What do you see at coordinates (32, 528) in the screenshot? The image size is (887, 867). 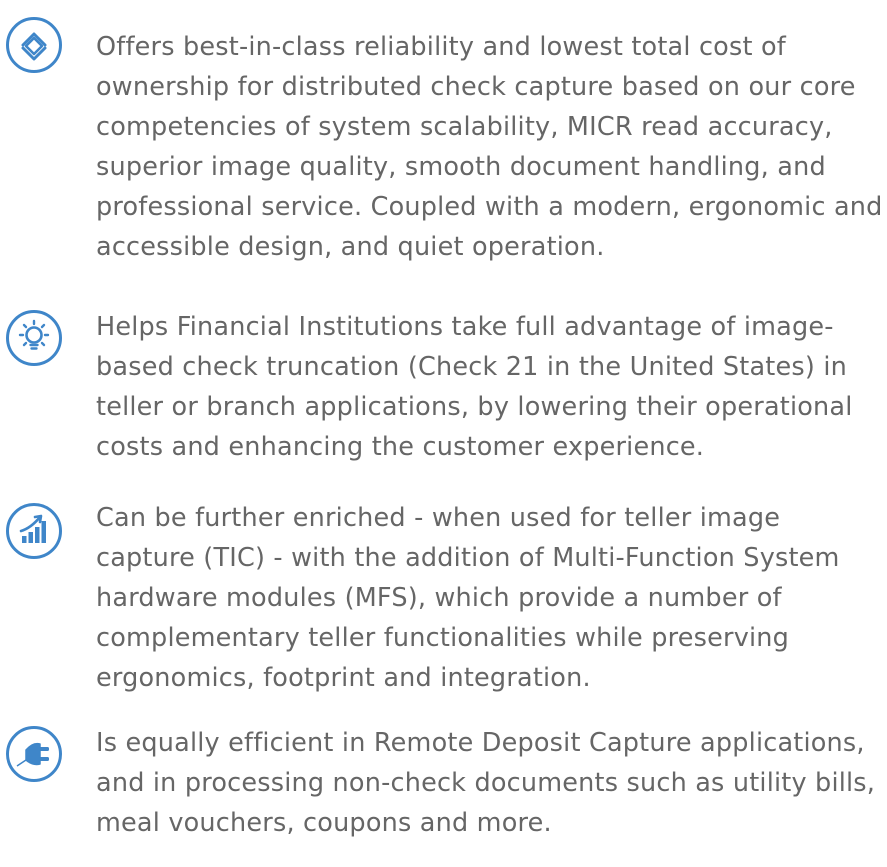 I see `growth-chart-icon-graphic` at bounding box center [32, 528].